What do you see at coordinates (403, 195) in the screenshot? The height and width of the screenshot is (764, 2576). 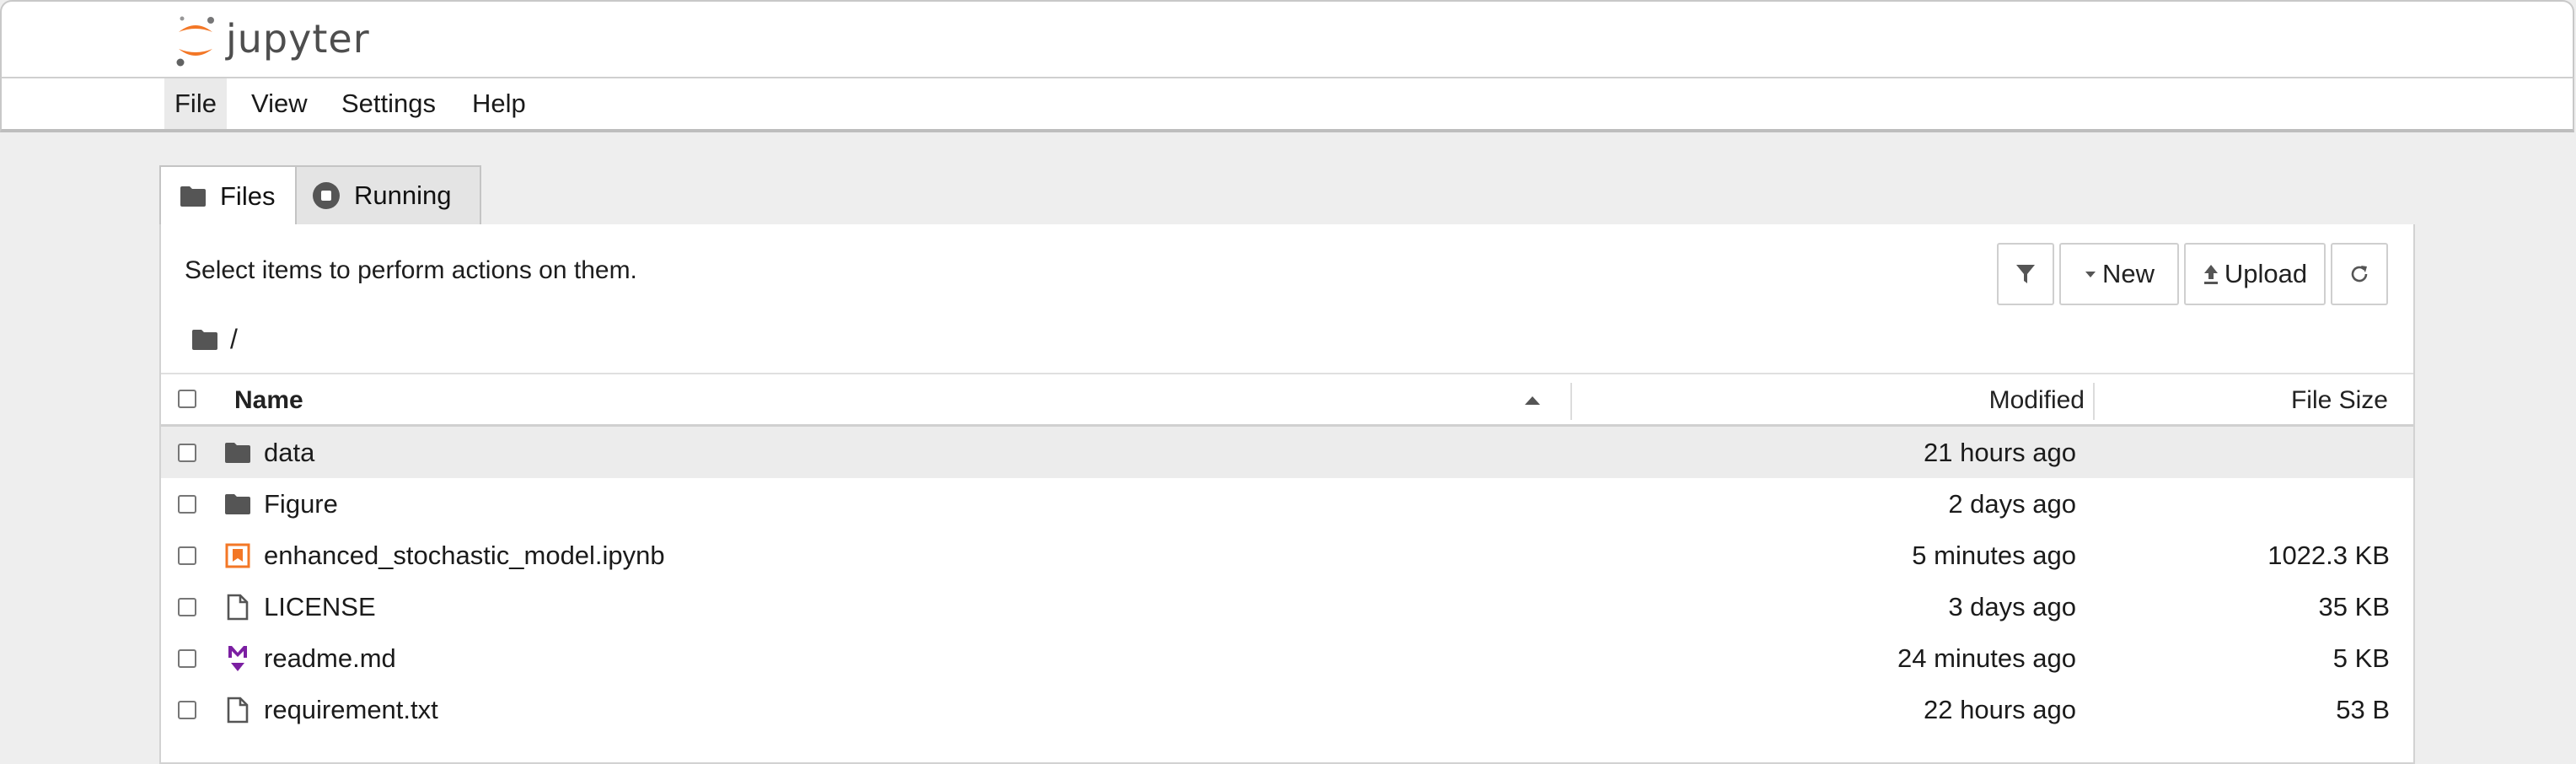 I see `tab-running-label: Running` at bounding box center [403, 195].